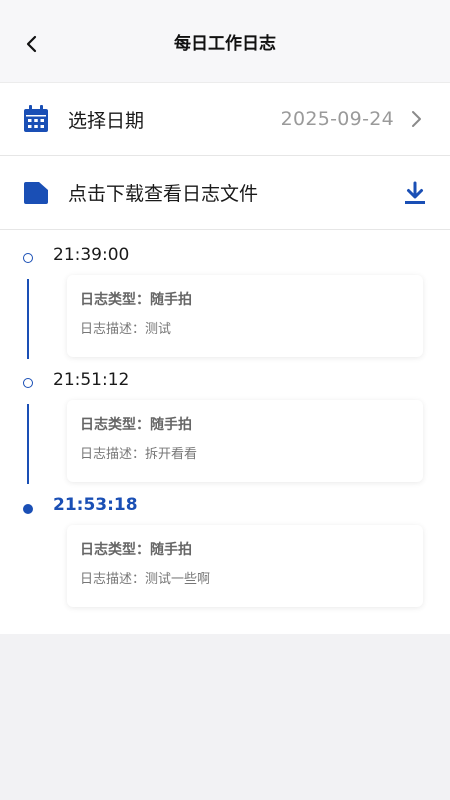 Image resolution: width=450 pixels, height=800 pixels. Describe the element at coordinates (36, 119) in the screenshot. I see `calendar-icon` at that location.